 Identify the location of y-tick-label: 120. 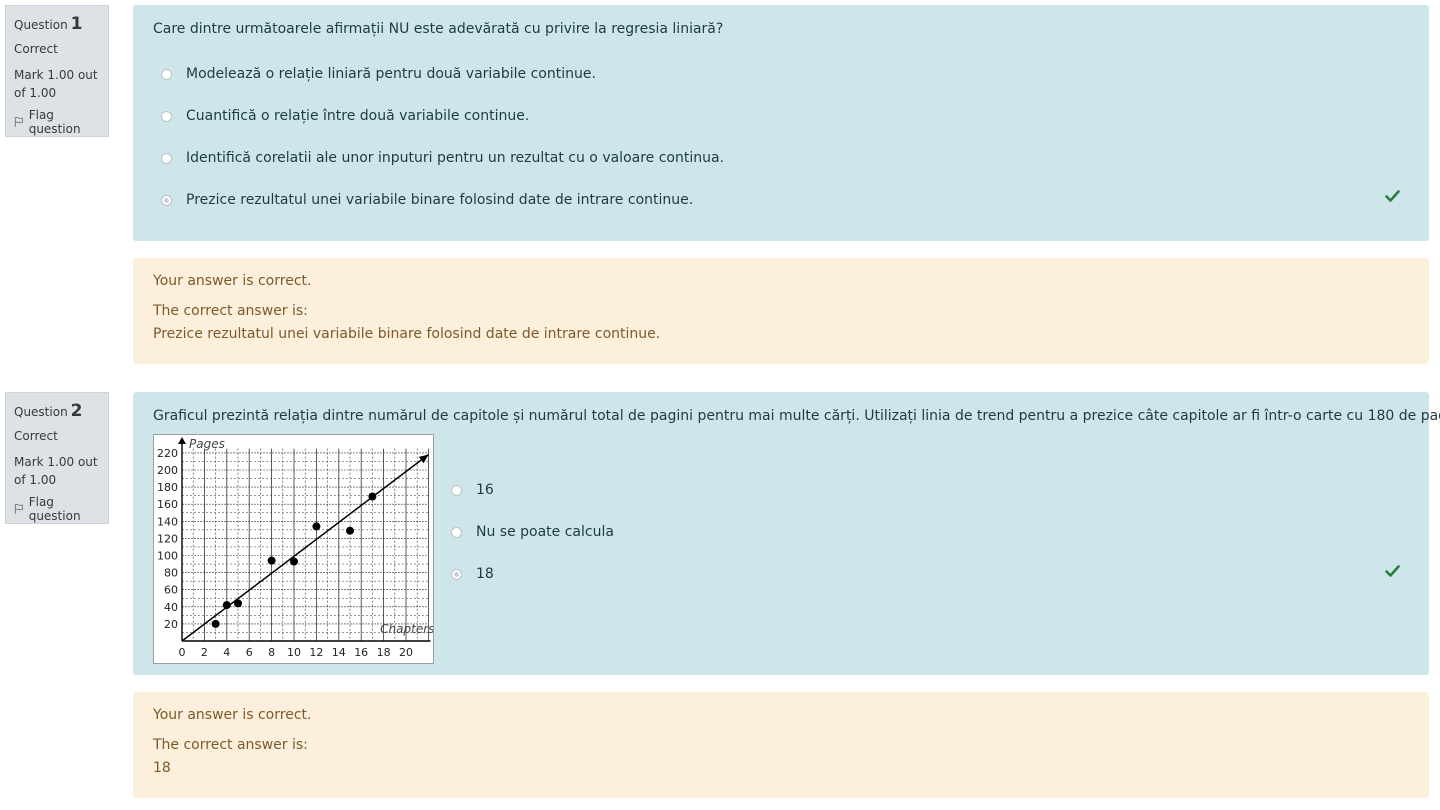
(167, 538).